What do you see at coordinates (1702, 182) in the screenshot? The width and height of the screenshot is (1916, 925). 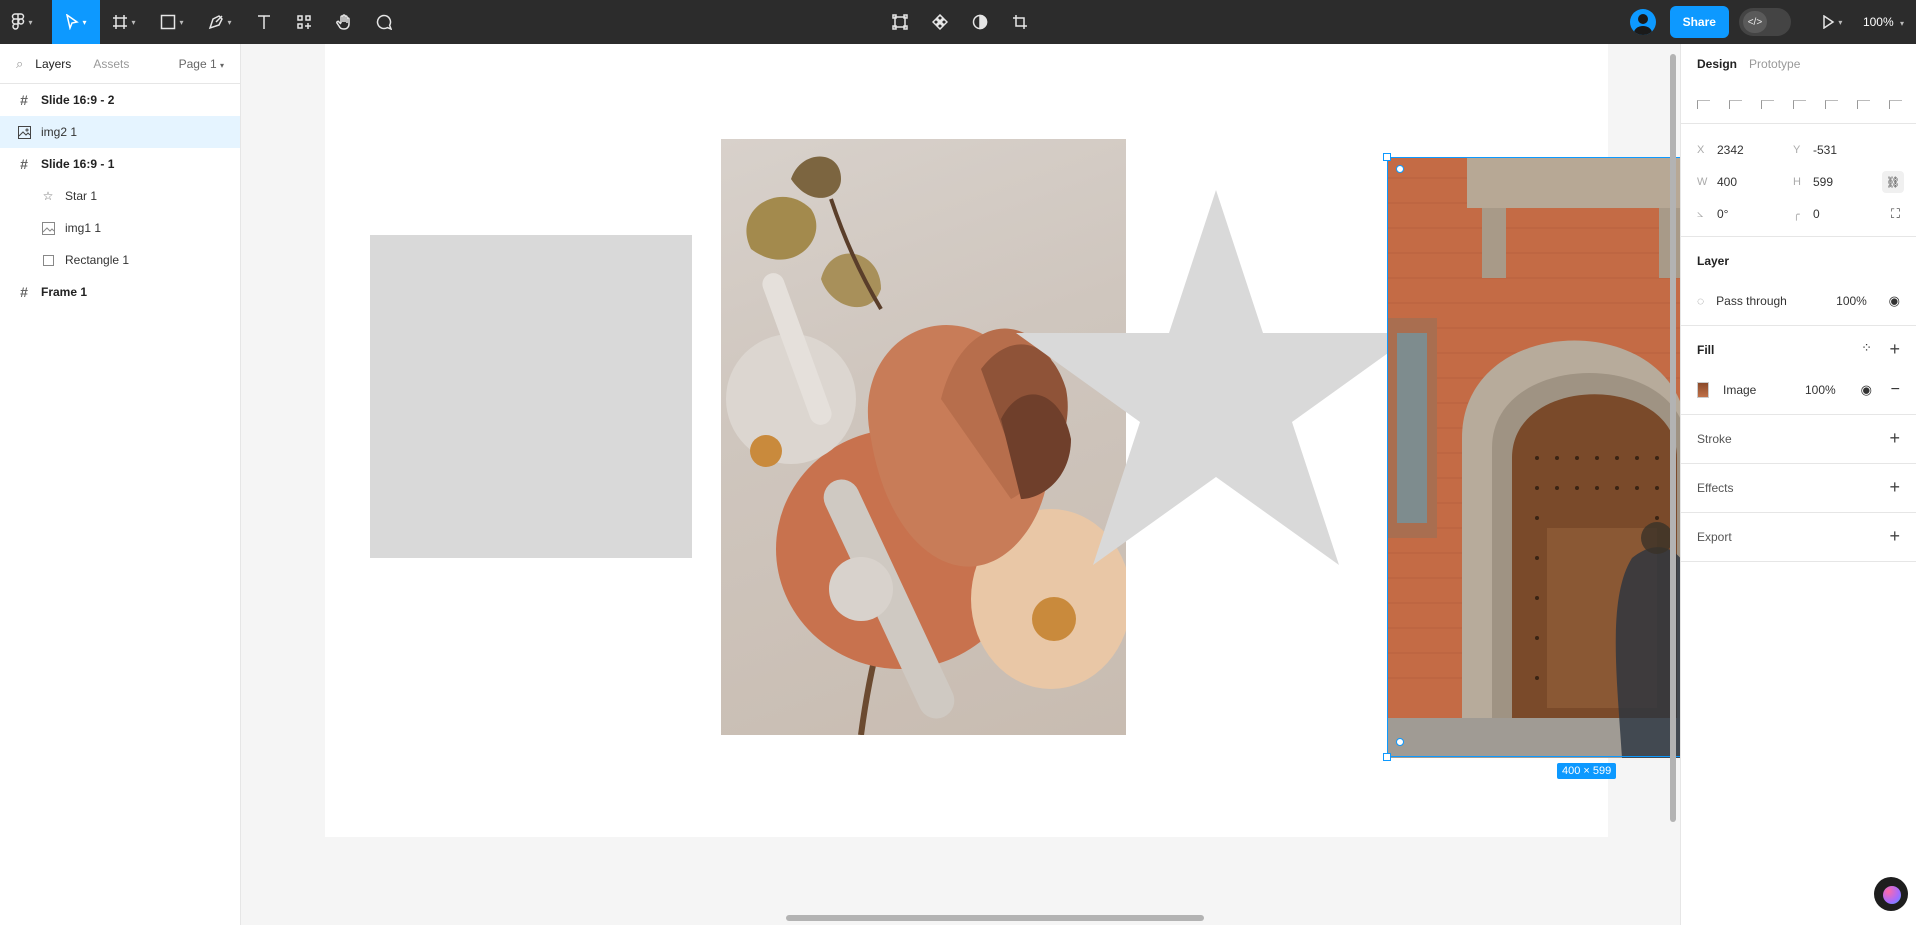 I see `w-label: W` at bounding box center [1702, 182].